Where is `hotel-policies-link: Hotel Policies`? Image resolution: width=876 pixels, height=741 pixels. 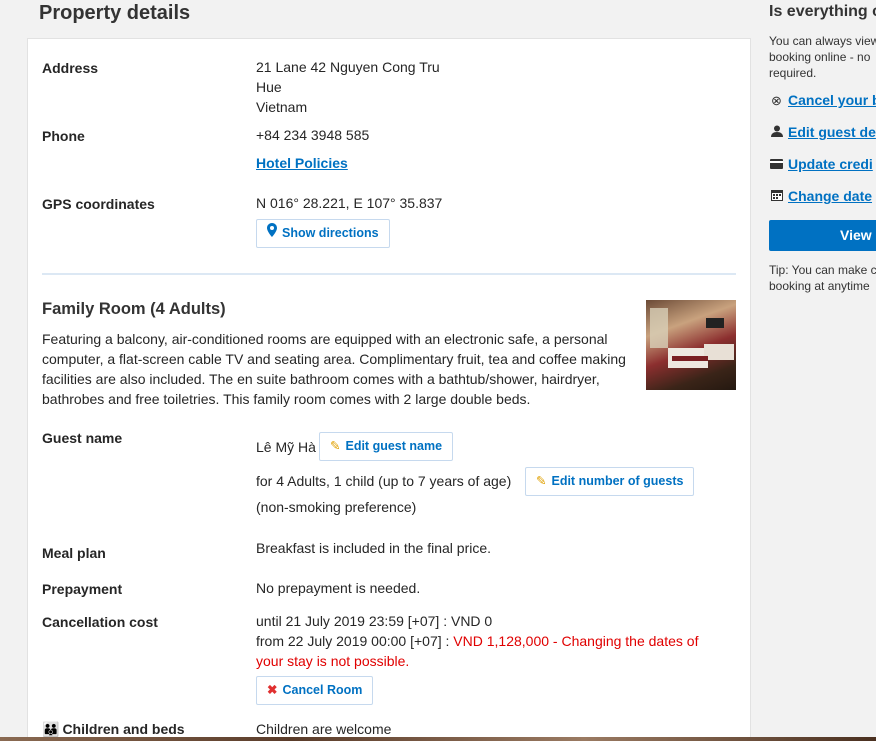
hotel-policies-link: Hotel Policies is located at coordinates (302, 163).